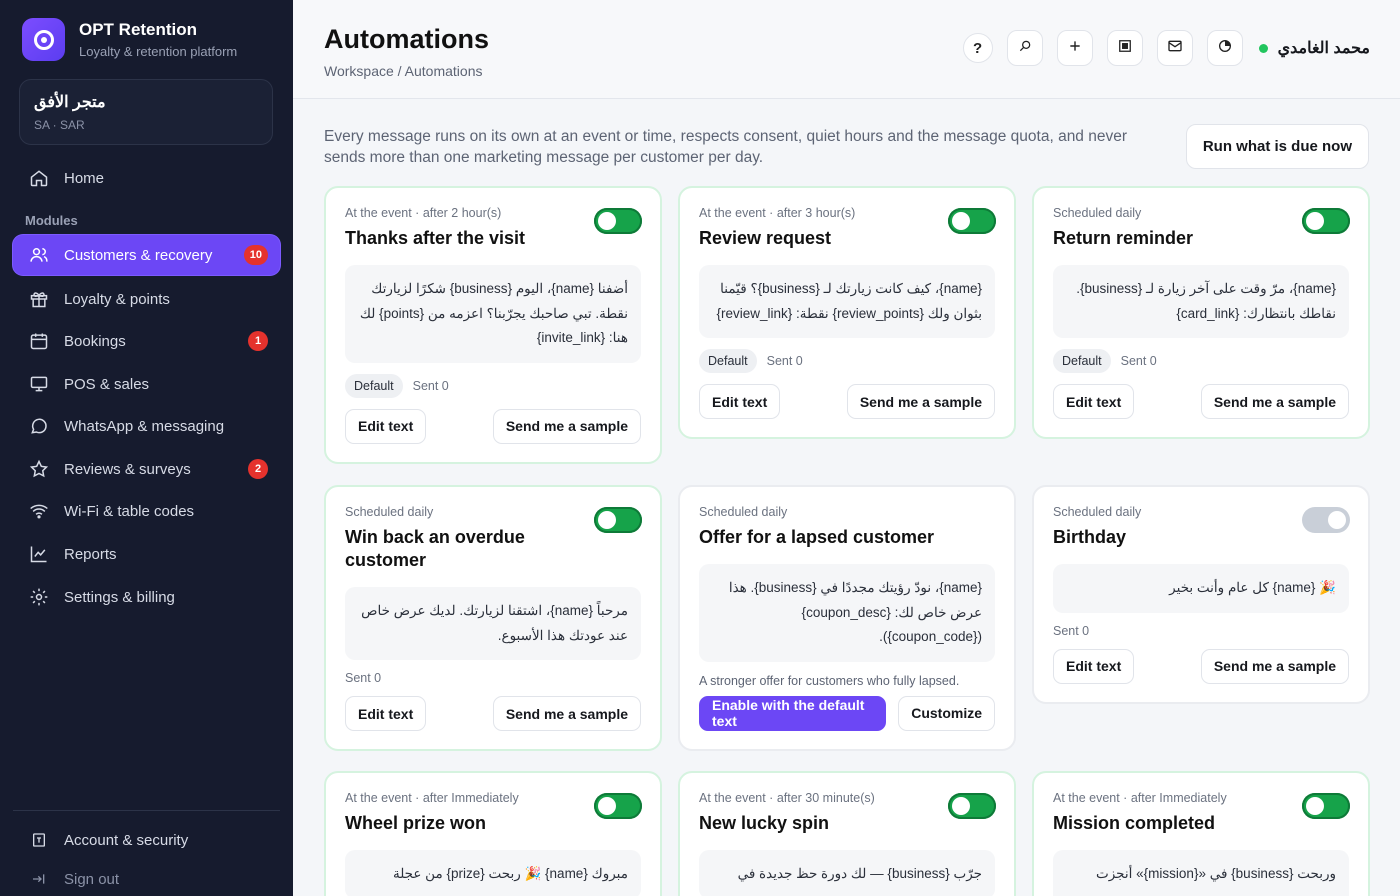 Image resolution: width=1400 pixels, height=896 pixels. I want to click on users-icon, so click(39, 255).